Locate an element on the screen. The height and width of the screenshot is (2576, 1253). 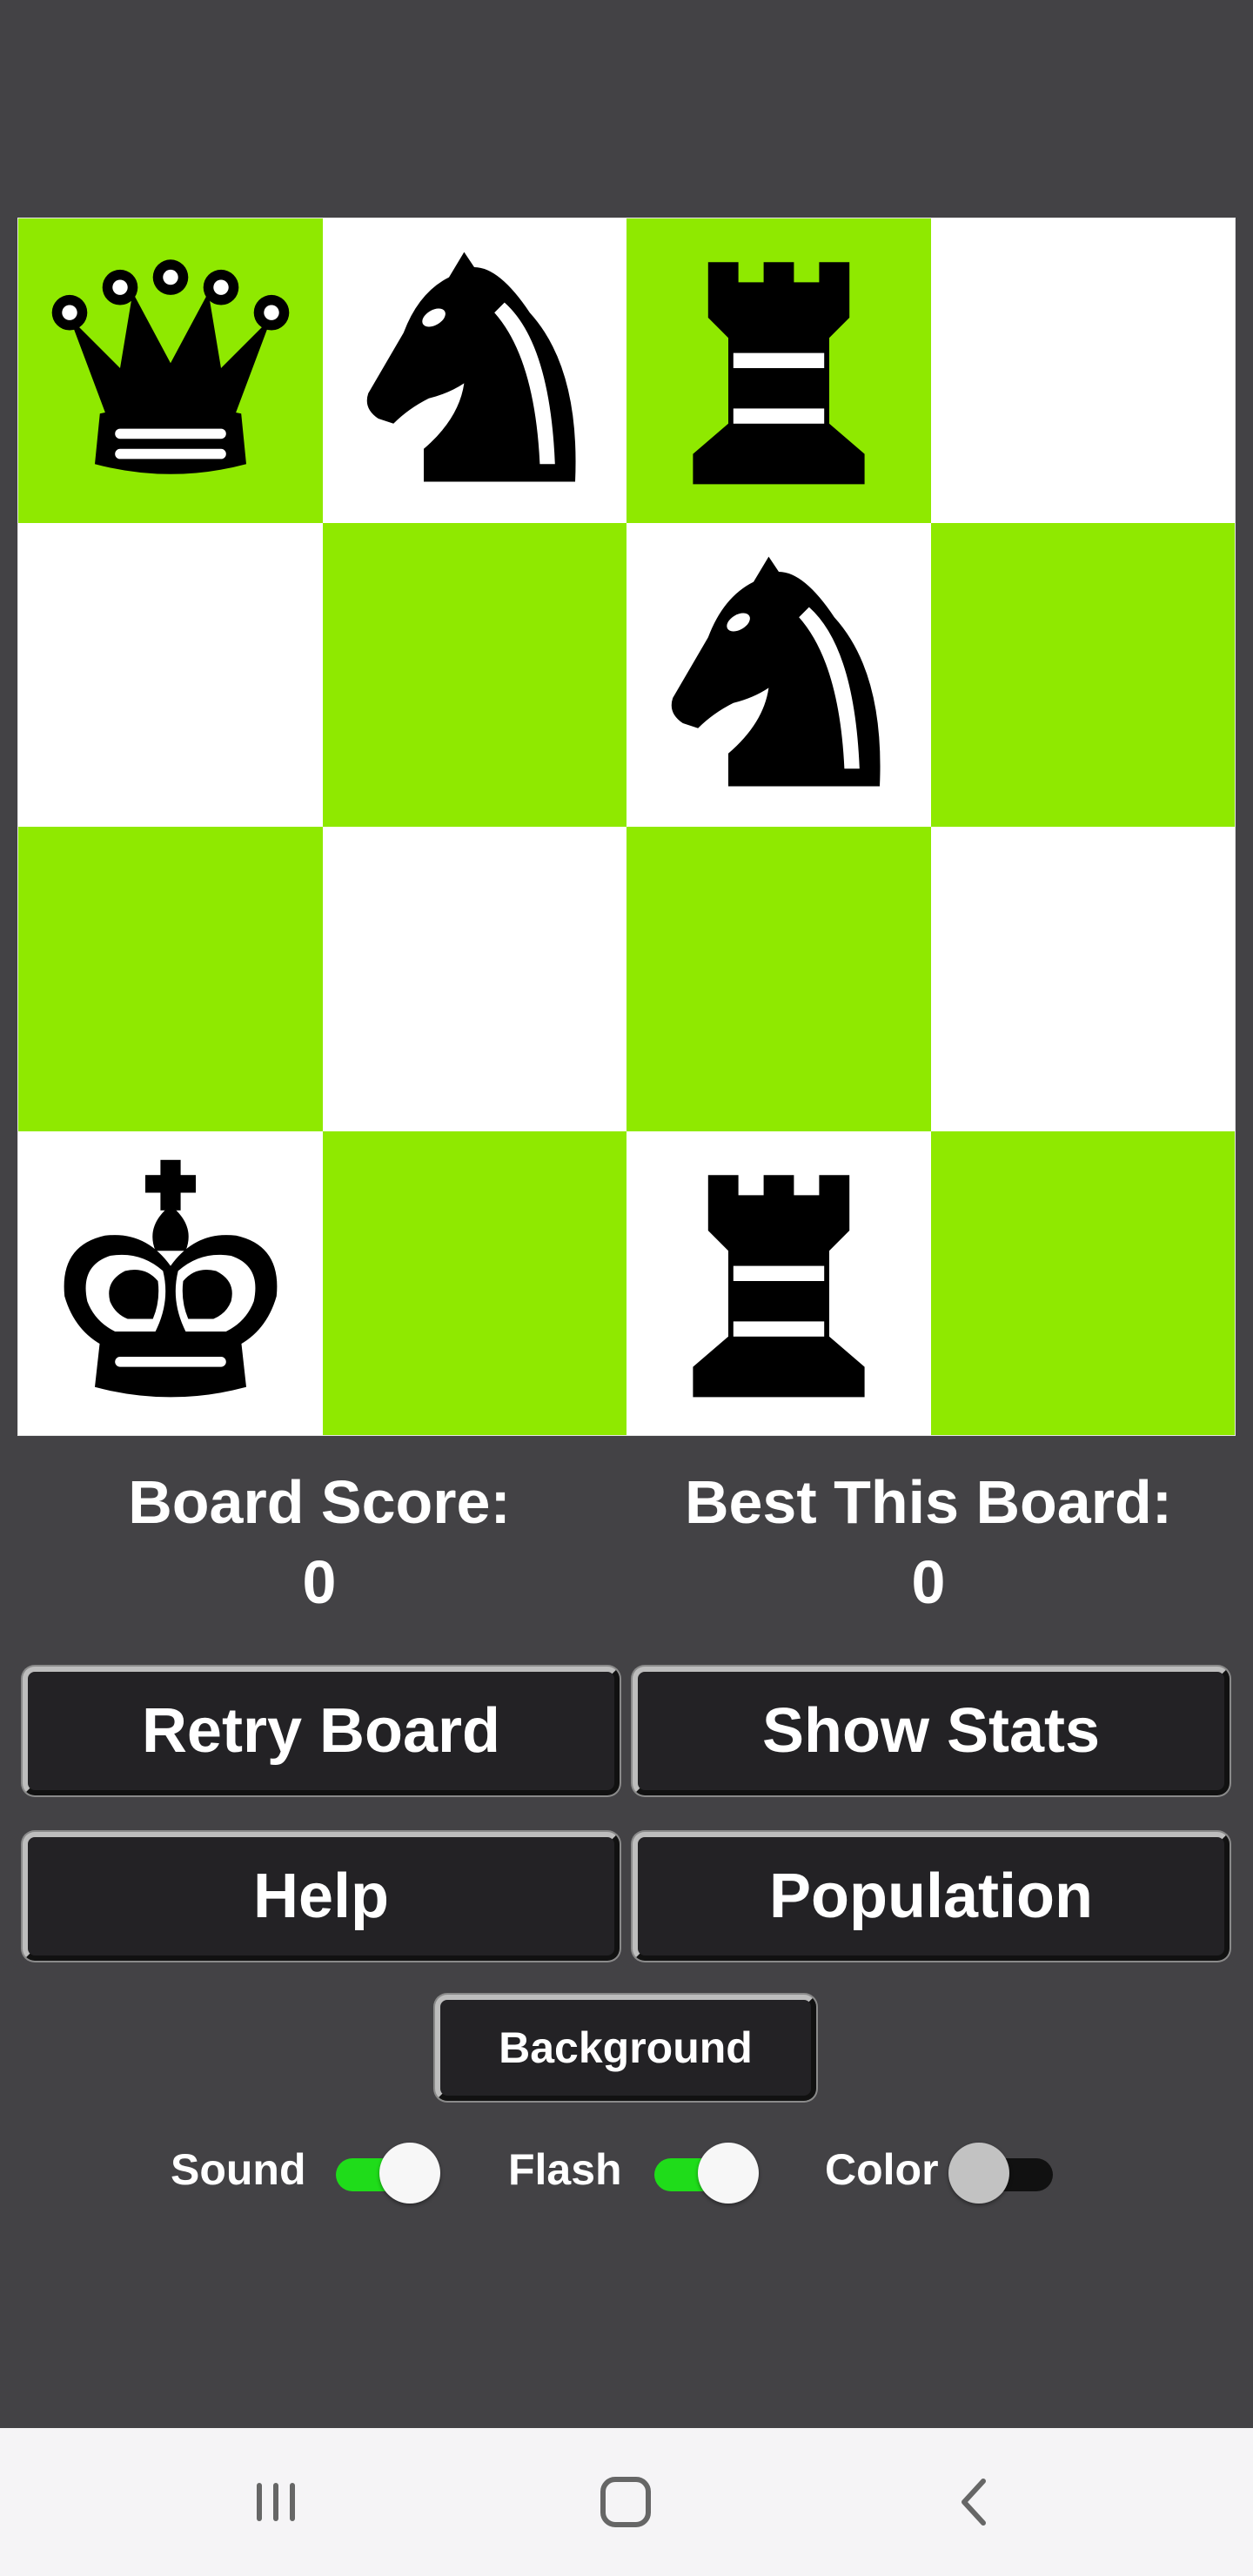
flash-switch is located at coordinates (706, 2173).